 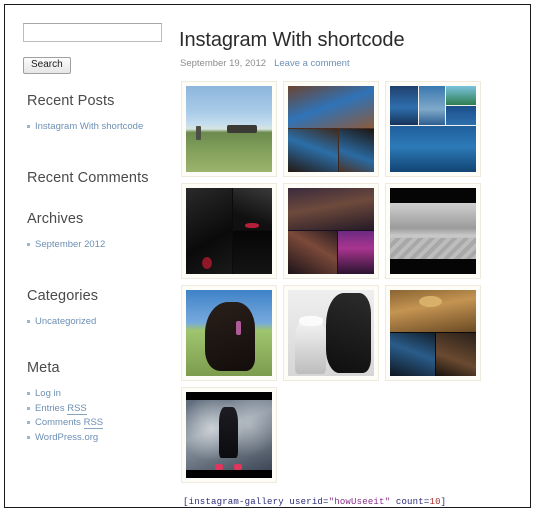 What do you see at coordinates (65, 321) in the screenshot?
I see `category-link-uncategorized: Uncategorized` at bounding box center [65, 321].